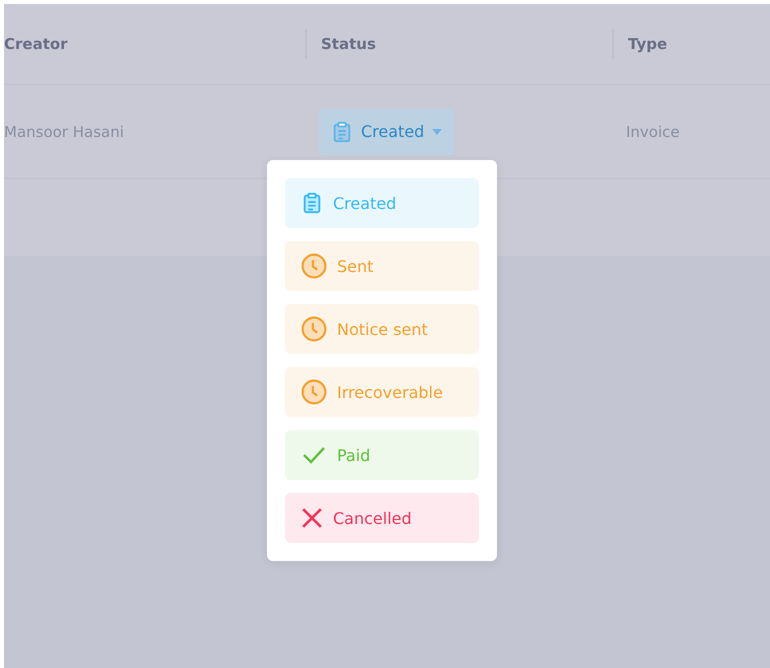 This screenshot has height=668, width=770. What do you see at coordinates (64, 131) in the screenshot?
I see `table-cell-text: Mansoor Hasani` at bounding box center [64, 131].